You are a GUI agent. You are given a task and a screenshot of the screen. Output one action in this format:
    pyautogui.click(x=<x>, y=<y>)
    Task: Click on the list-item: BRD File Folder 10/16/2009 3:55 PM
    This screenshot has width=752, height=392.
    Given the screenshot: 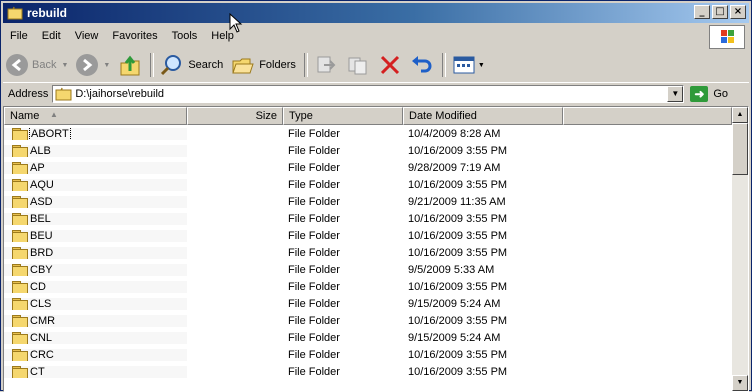 What is the action you would take?
    pyautogui.click(x=368, y=252)
    